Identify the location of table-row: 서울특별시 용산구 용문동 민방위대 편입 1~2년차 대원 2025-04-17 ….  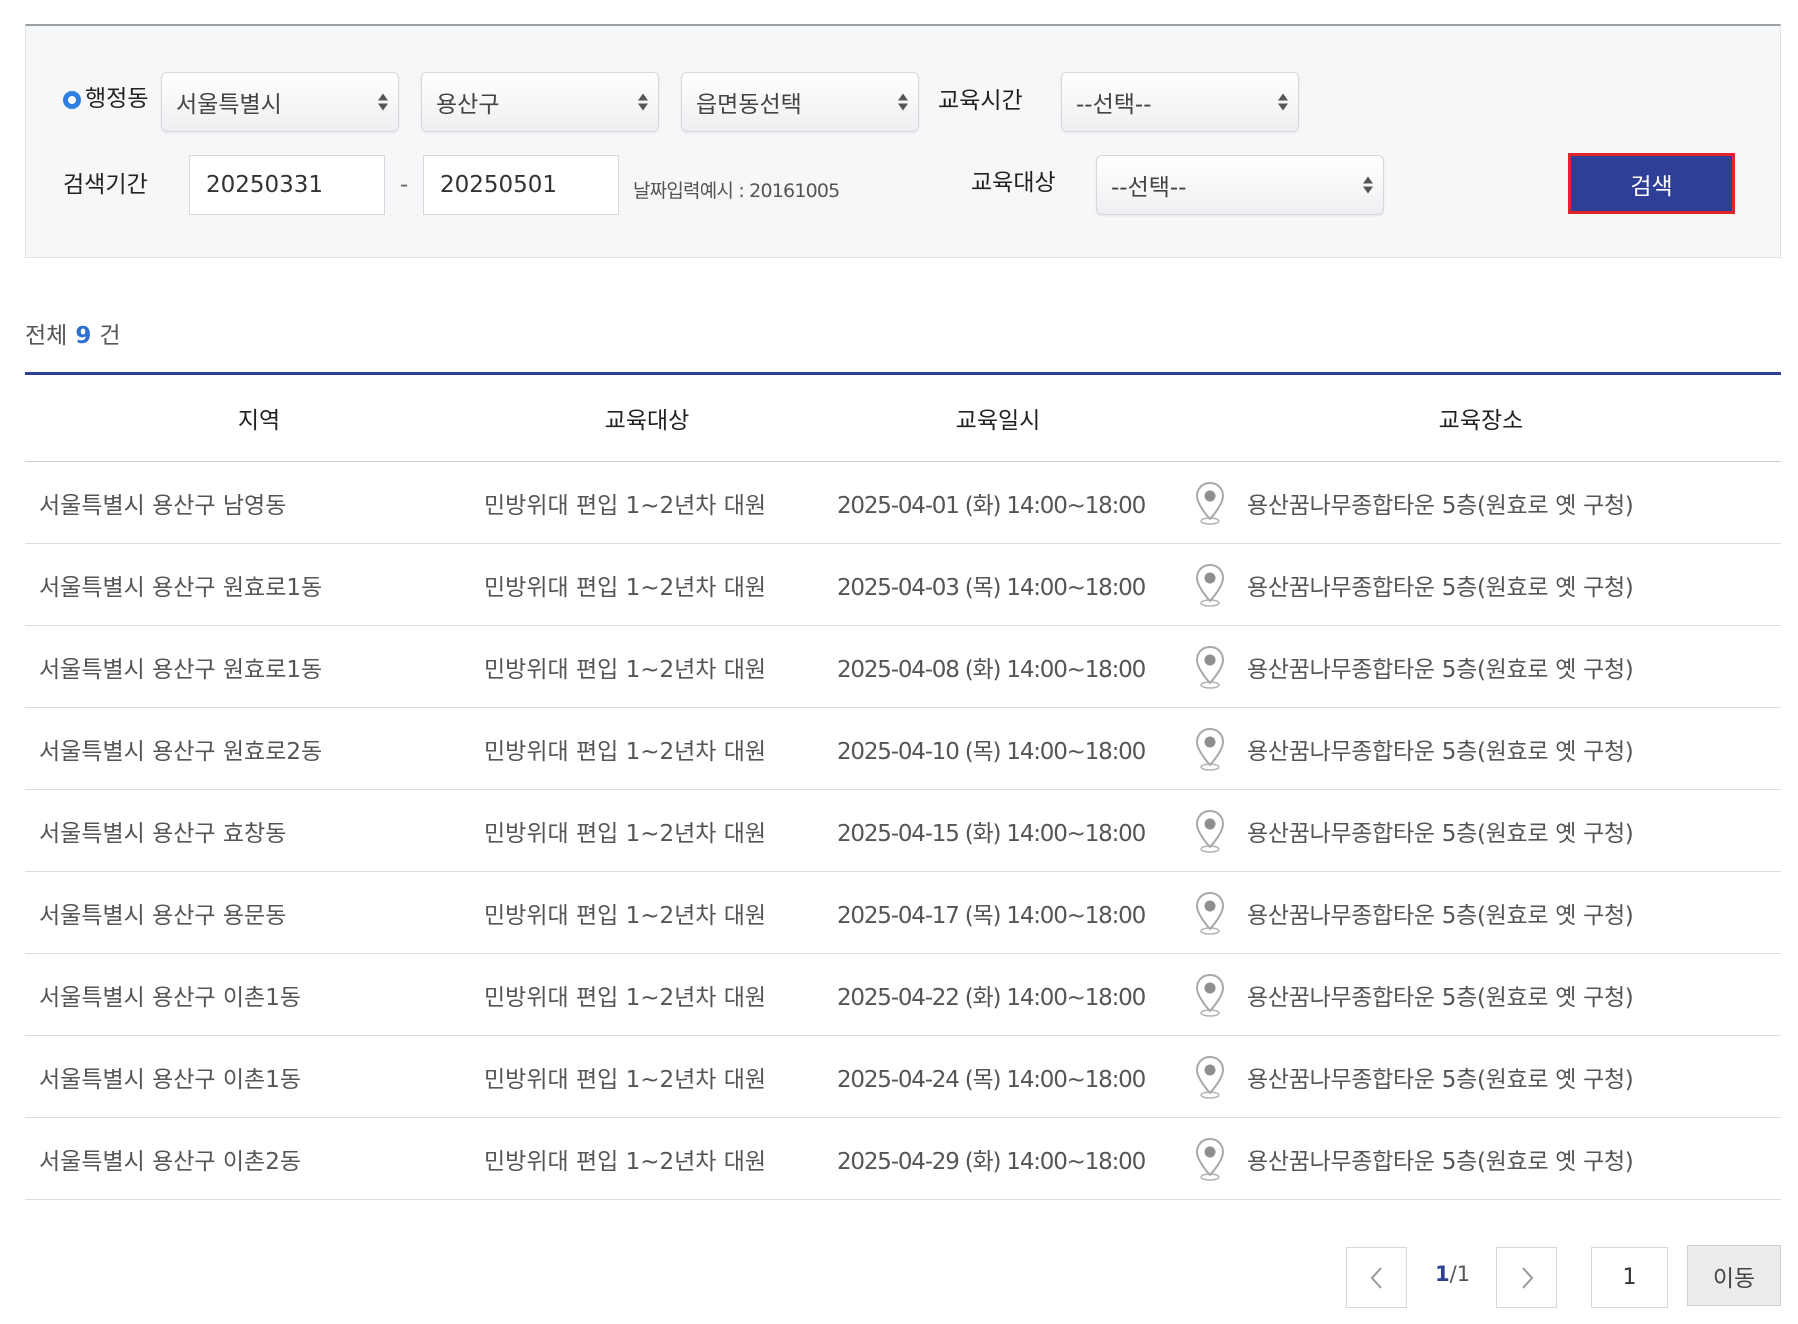
(903, 913).